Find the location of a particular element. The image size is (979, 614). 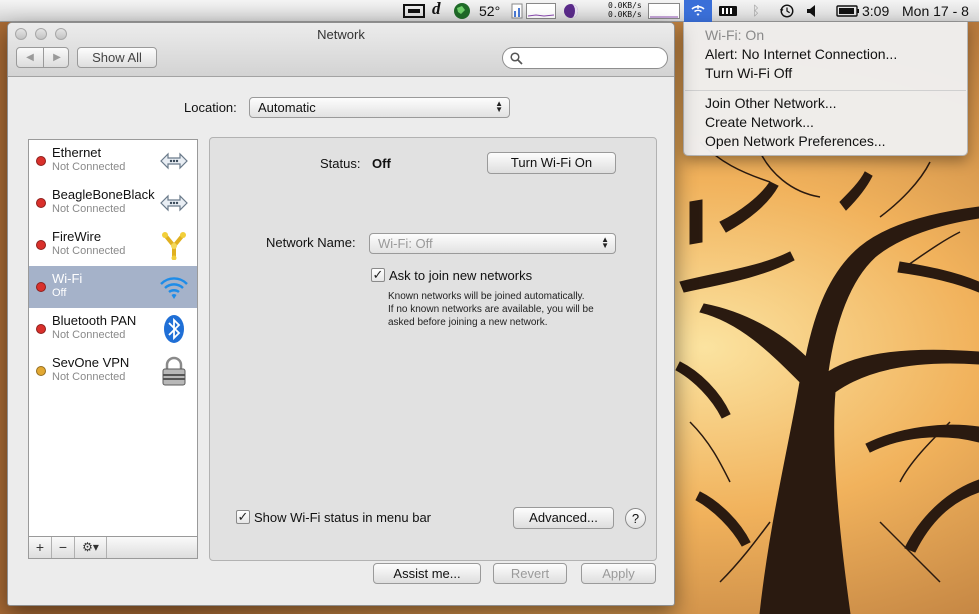

location-popup: Automatic ▲ ▼ is located at coordinates (379, 107).